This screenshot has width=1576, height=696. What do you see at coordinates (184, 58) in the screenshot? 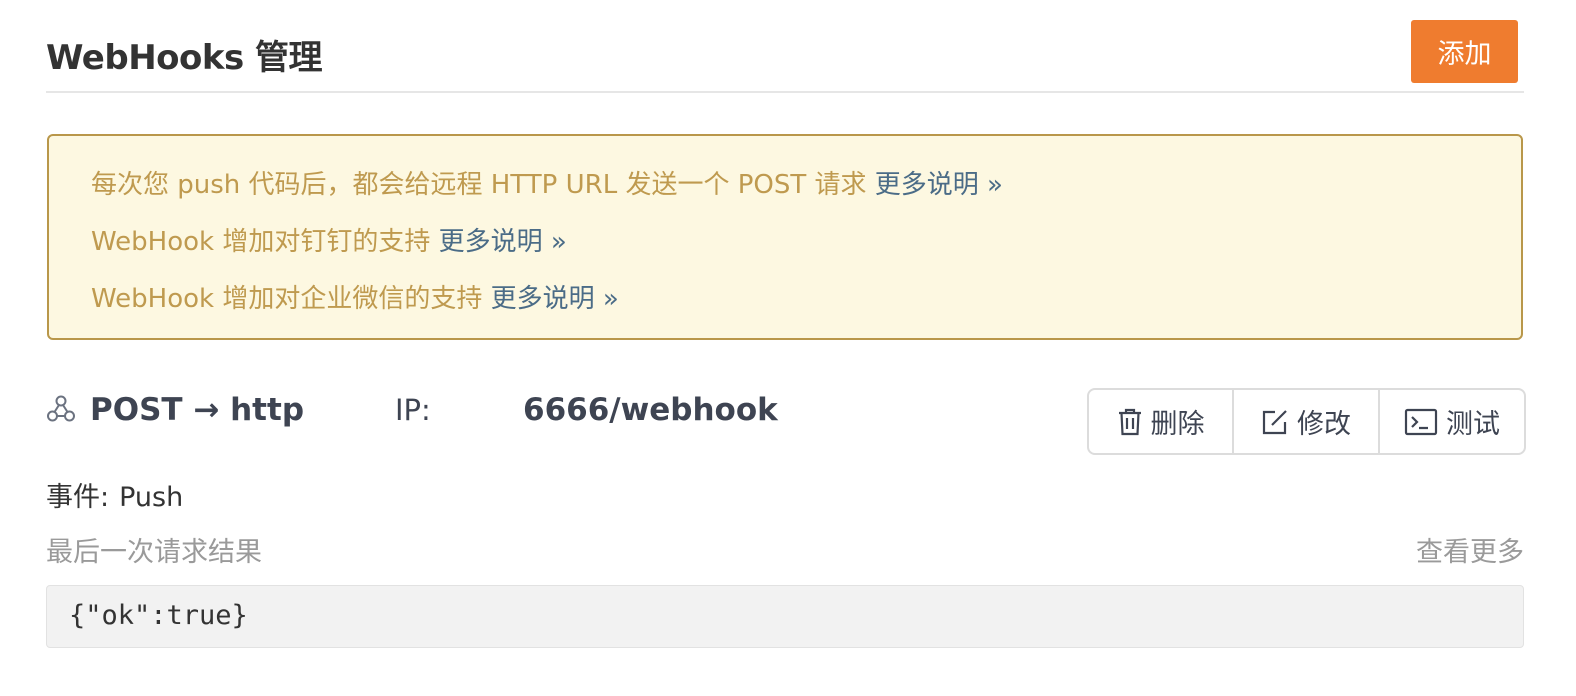
I see `page-title: WebHooks 管理` at bounding box center [184, 58].